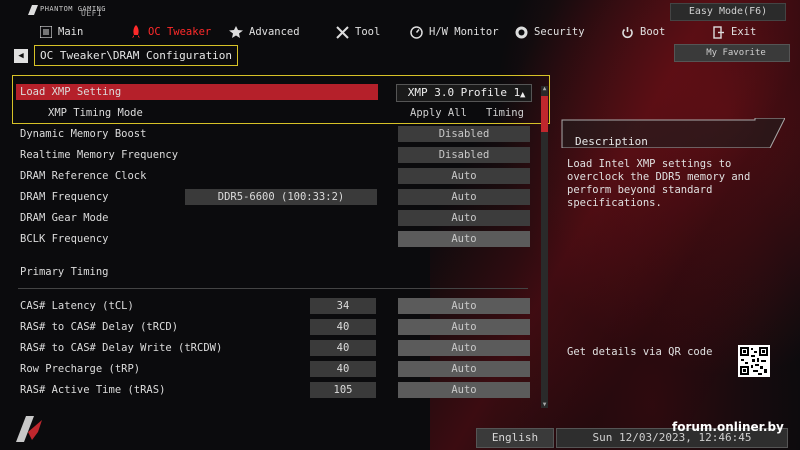 The height and width of the screenshot is (450, 800). I want to click on timing-tras: RAS# Active Time (tRAS) 105 Auto, so click(280, 390).